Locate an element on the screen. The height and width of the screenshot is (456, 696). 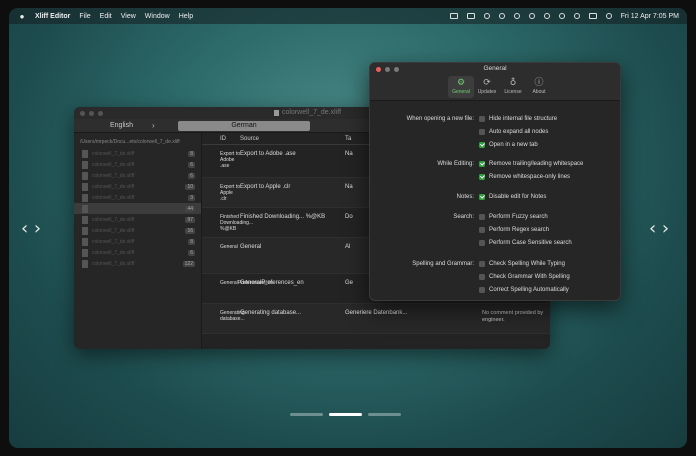
sidebar-file-item: 44 is located at coordinates (137, 208).